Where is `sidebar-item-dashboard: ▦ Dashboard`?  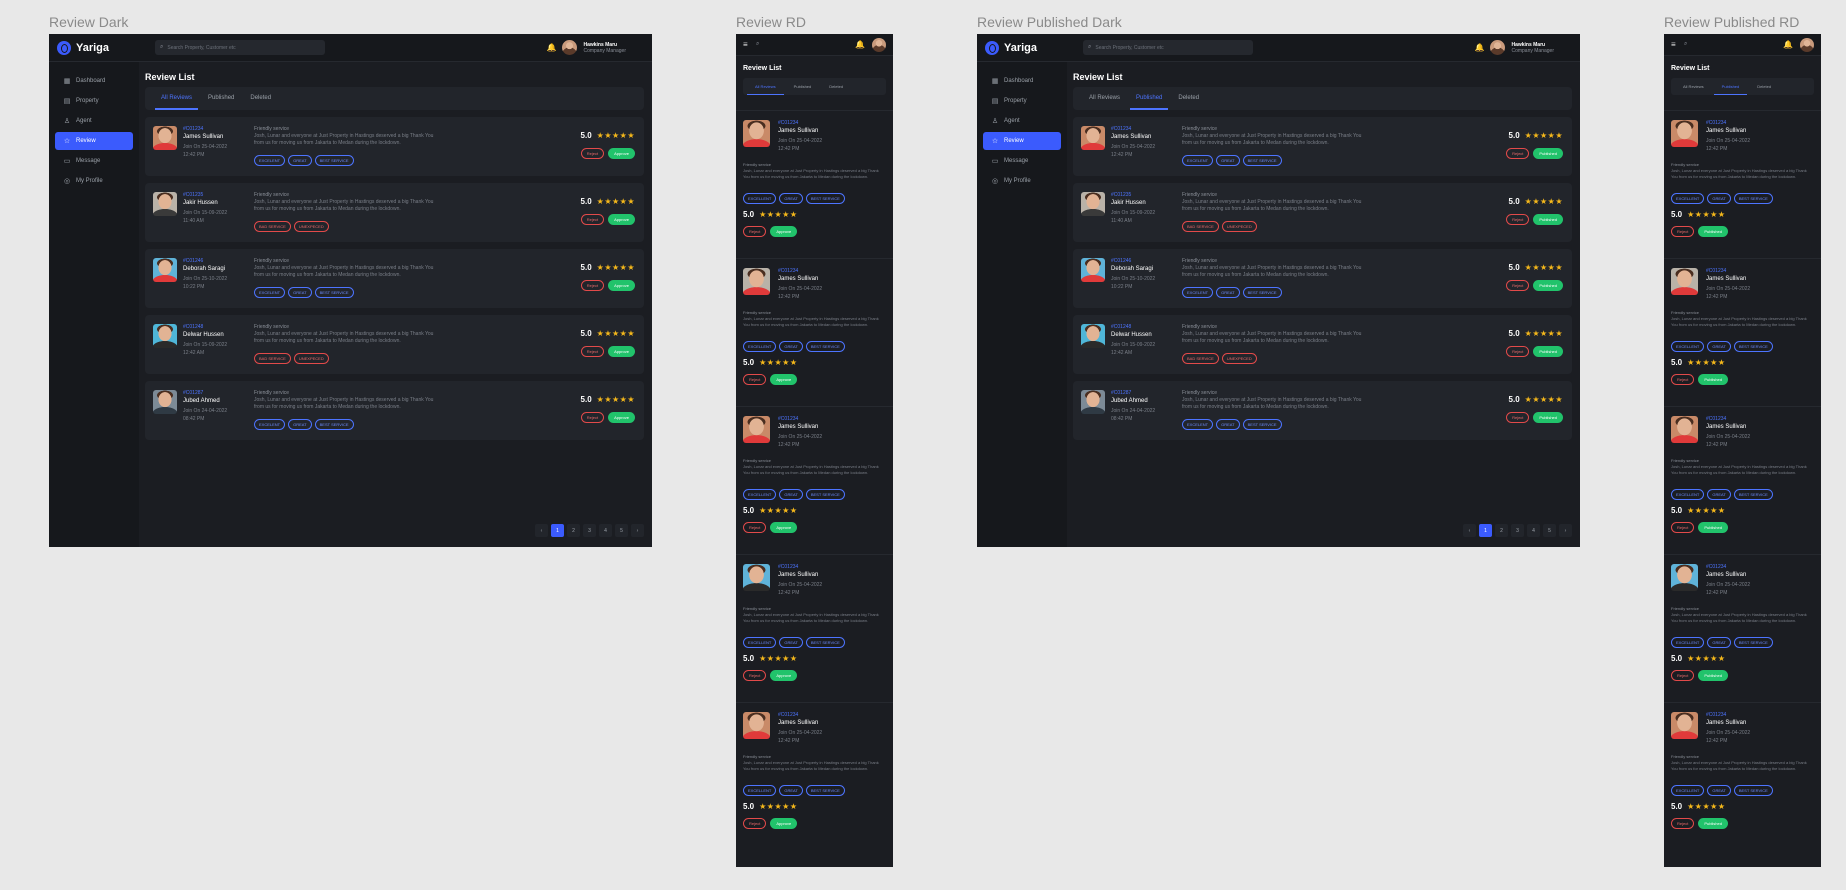 sidebar-item-dashboard: ▦ Dashboard is located at coordinates (1022, 81).